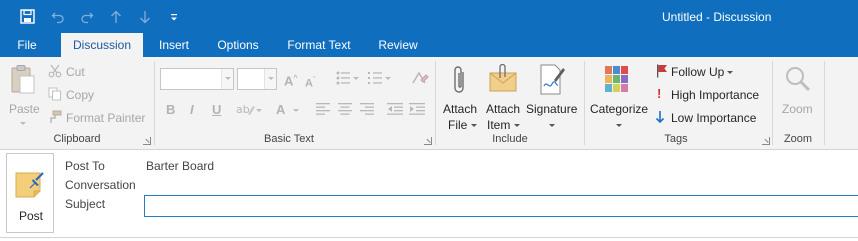 The height and width of the screenshot is (241, 858). Describe the element at coordinates (216, 110) in the screenshot. I see `underline-button: U` at that location.